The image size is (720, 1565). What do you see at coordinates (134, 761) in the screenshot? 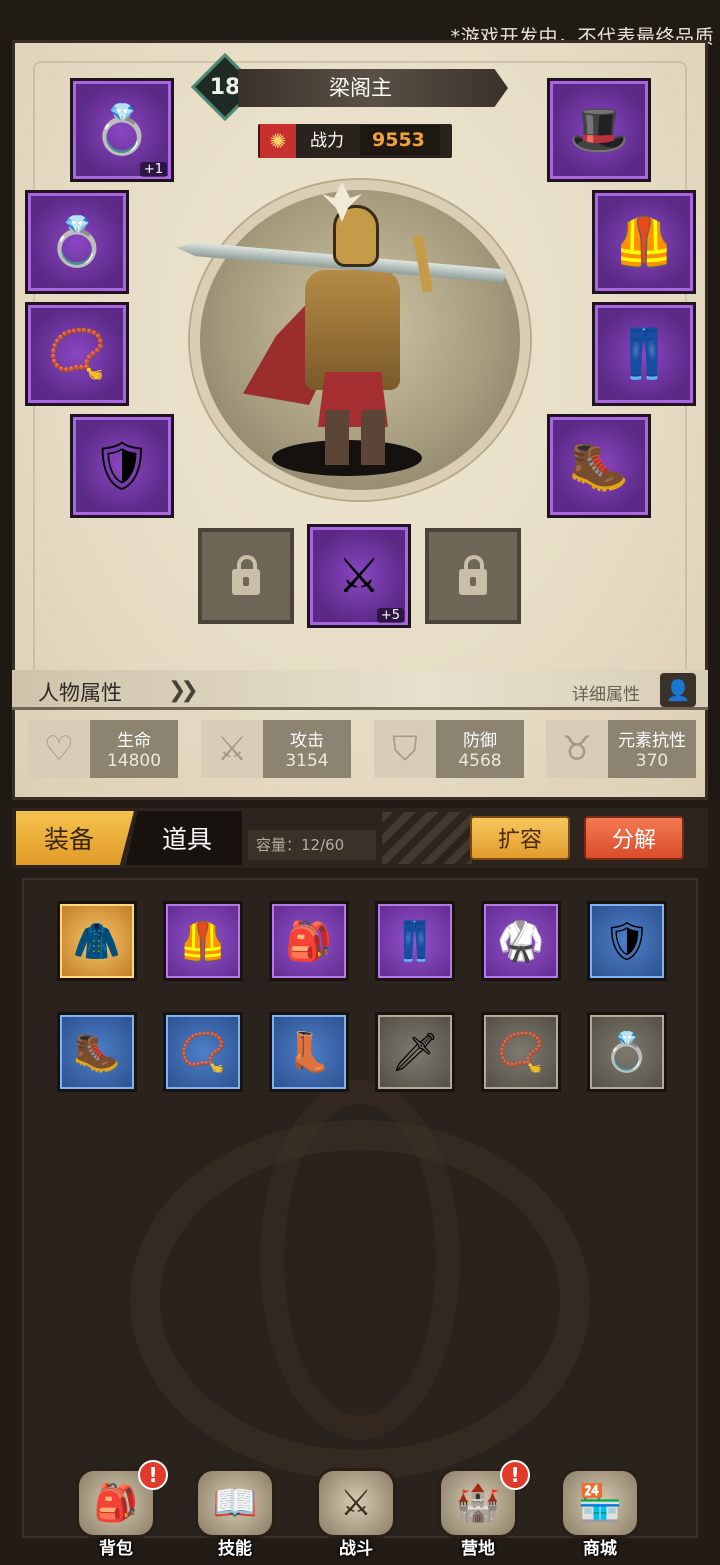
I see `stat-value: 14800` at bounding box center [134, 761].